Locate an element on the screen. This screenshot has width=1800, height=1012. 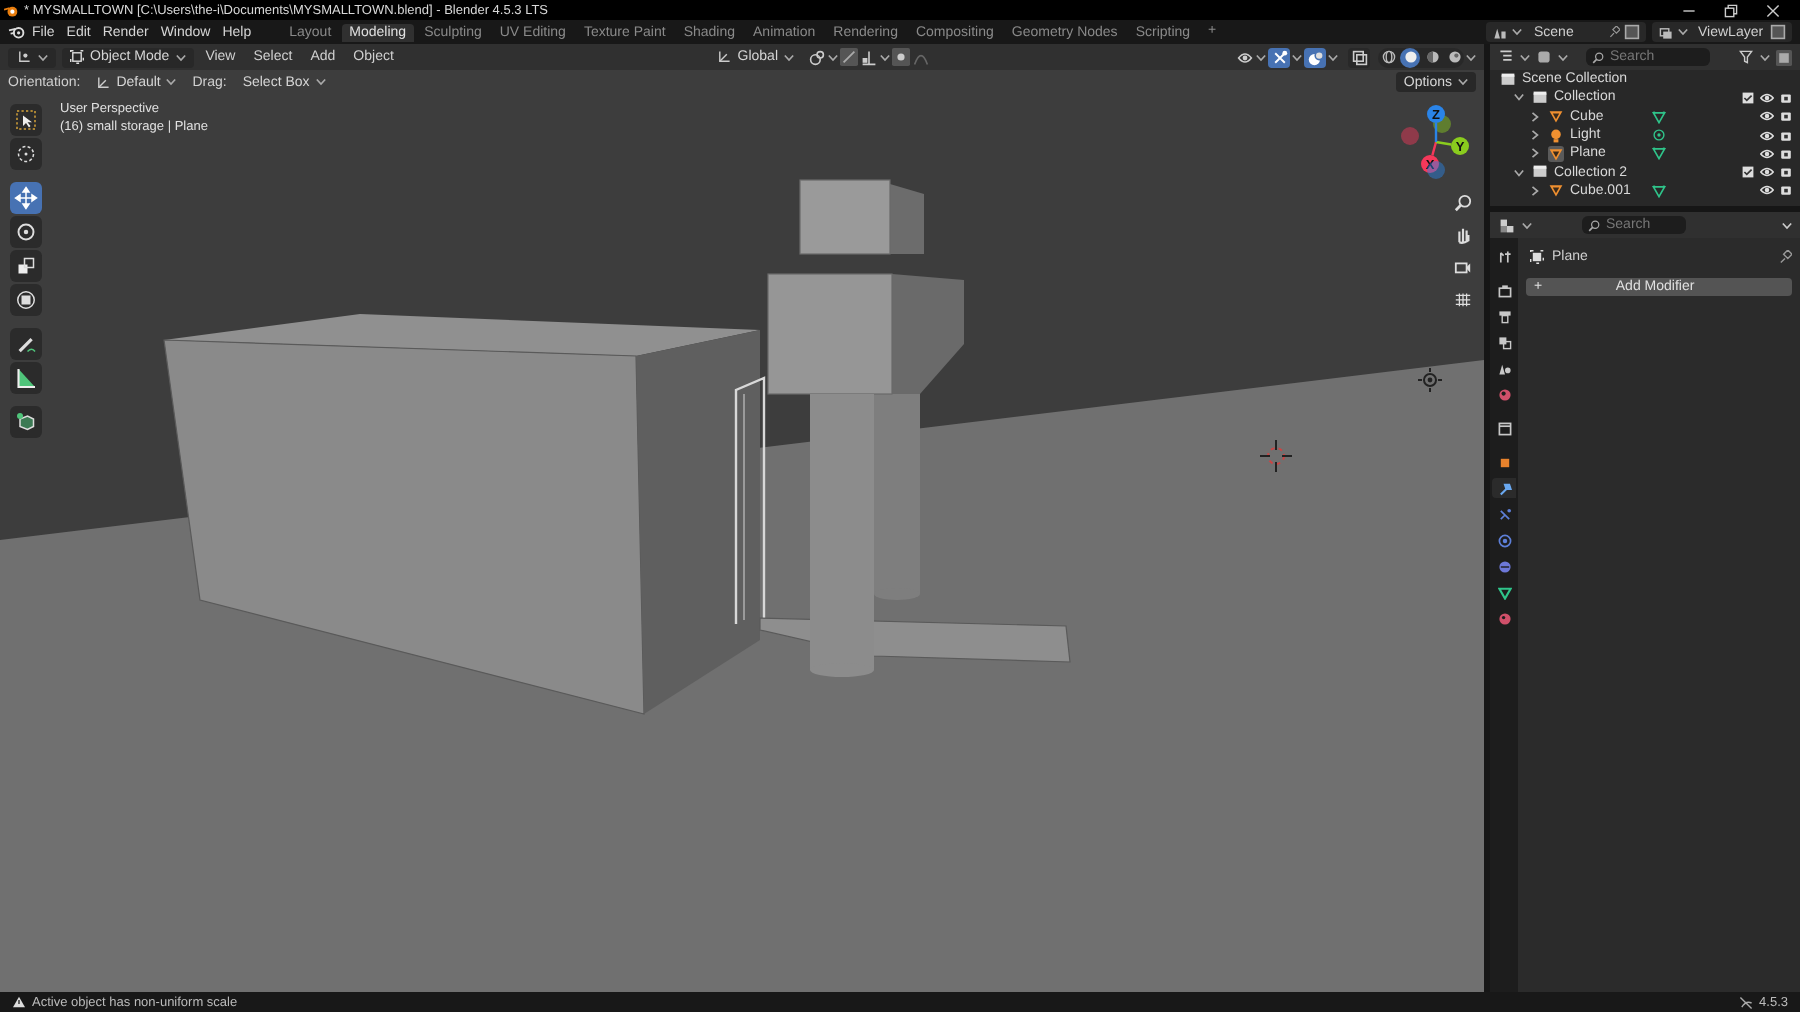
xray-icon is located at coordinates (1359, 57).